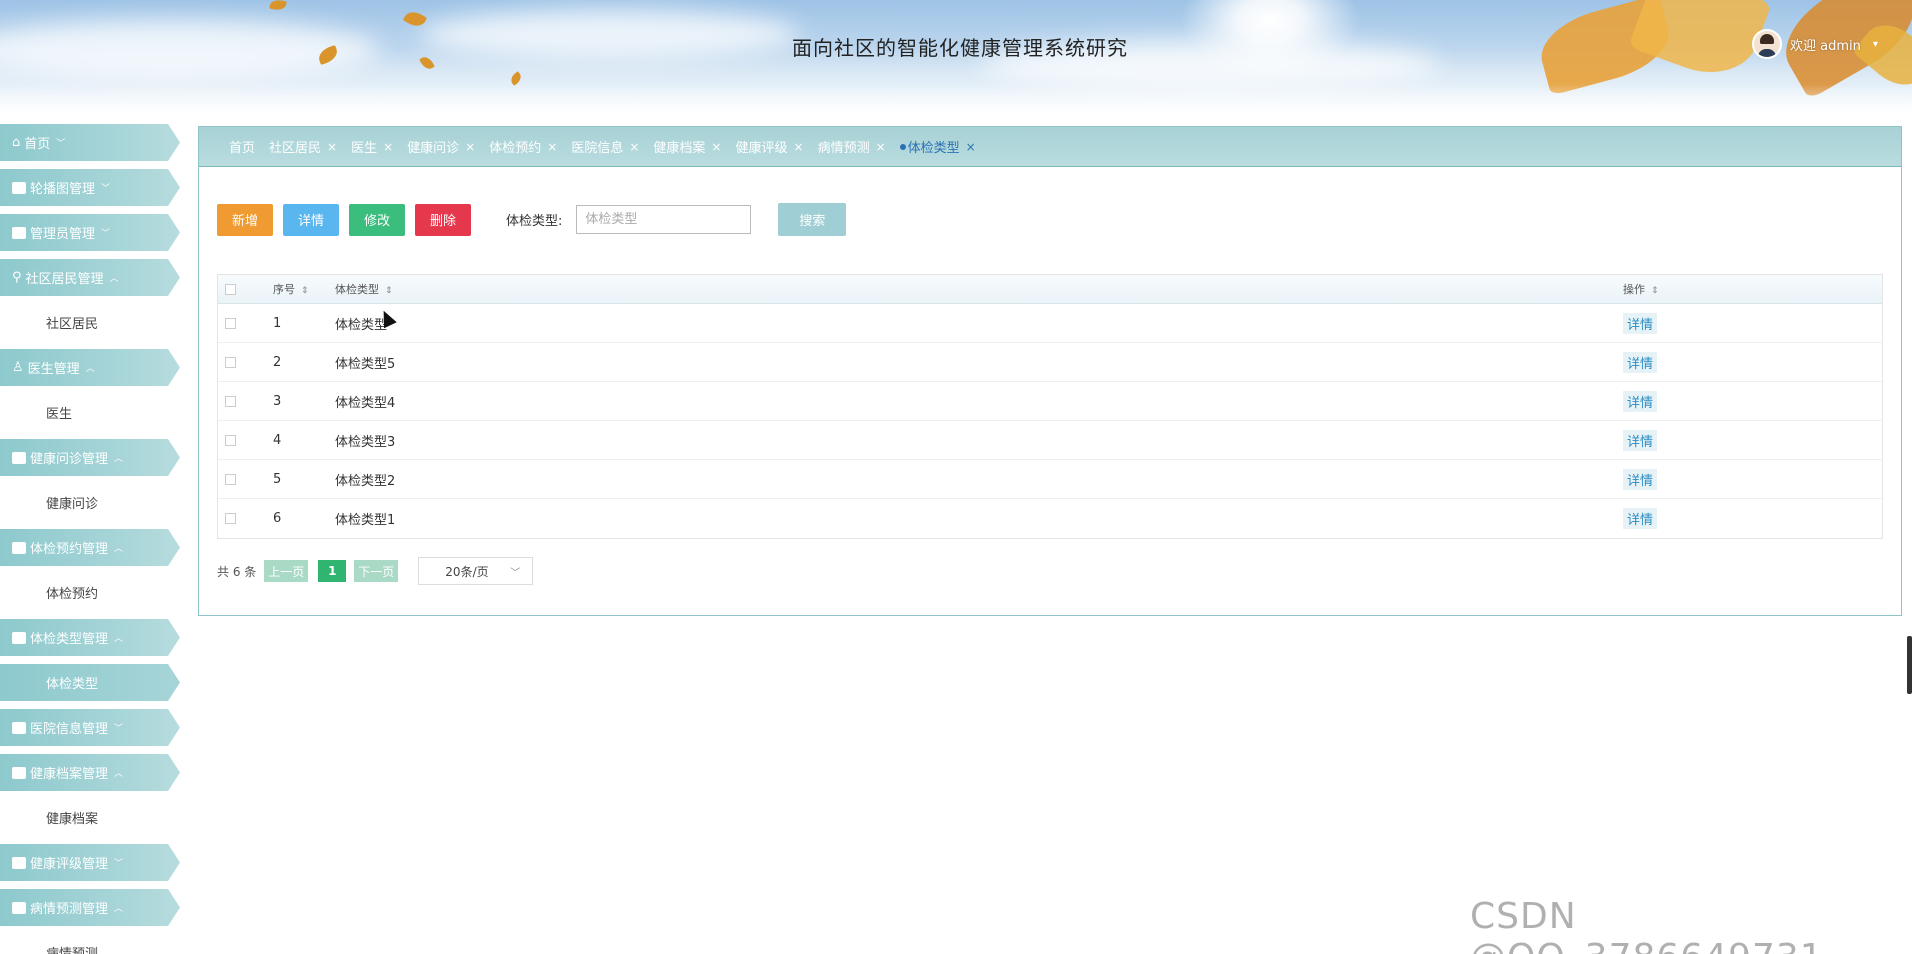  Describe the element at coordinates (476, 571) in the screenshot. I see `page-size-select: 20条/页 ﹀` at that location.